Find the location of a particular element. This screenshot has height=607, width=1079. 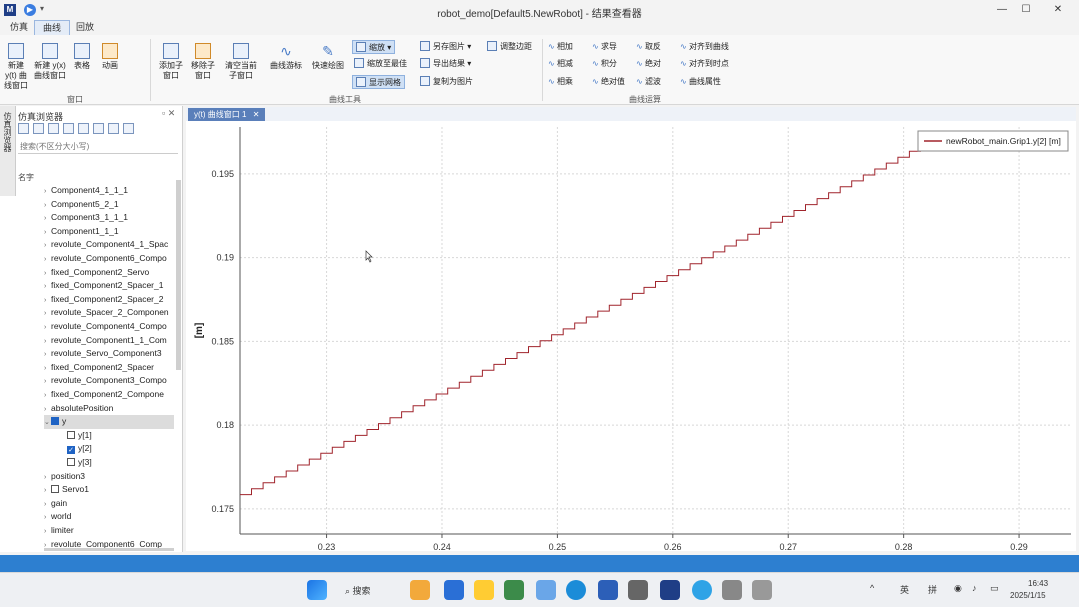

taskbar-search-button: ⌕ 搜索 is located at coordinates (370, 591).